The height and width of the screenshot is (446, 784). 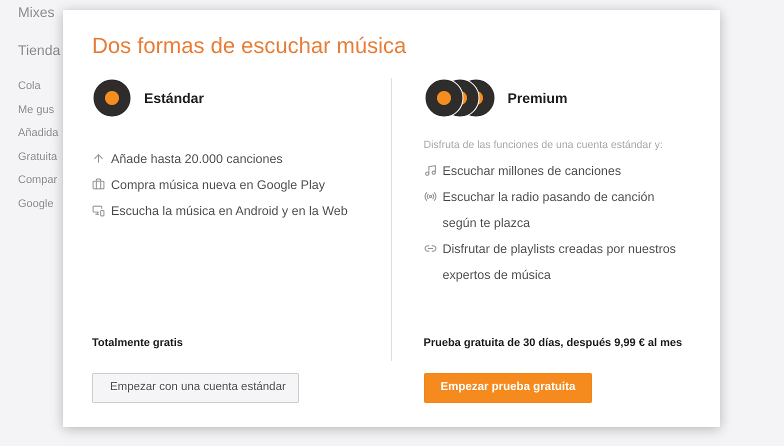 I want to click on dialog-title: Dos formas de escuchar música, so click(x=250, y=46).